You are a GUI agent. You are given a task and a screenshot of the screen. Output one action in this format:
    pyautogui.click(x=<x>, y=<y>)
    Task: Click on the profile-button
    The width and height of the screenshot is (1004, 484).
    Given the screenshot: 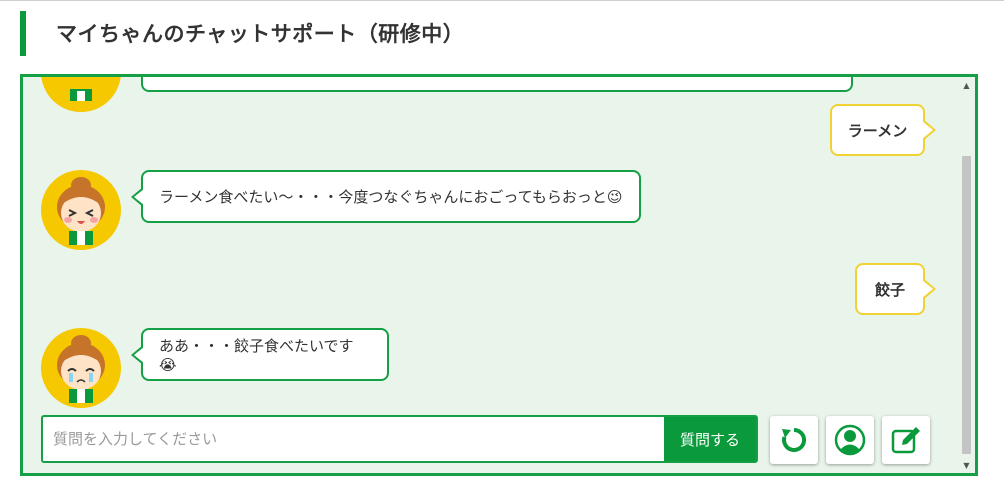 What is the action you would take?
    pyautogui.click(x=850, y=440)
    